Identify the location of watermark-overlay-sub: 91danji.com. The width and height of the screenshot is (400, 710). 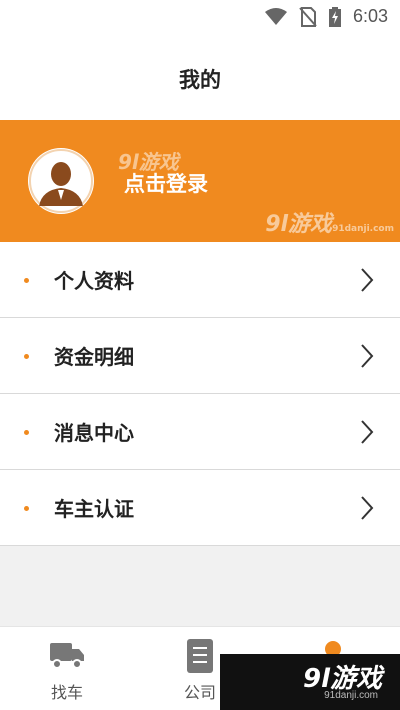
(351, 695).